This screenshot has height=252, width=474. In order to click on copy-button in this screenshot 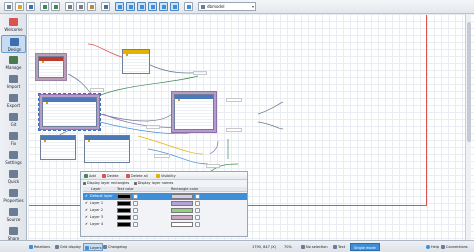, I will do `click(80, 6)`.